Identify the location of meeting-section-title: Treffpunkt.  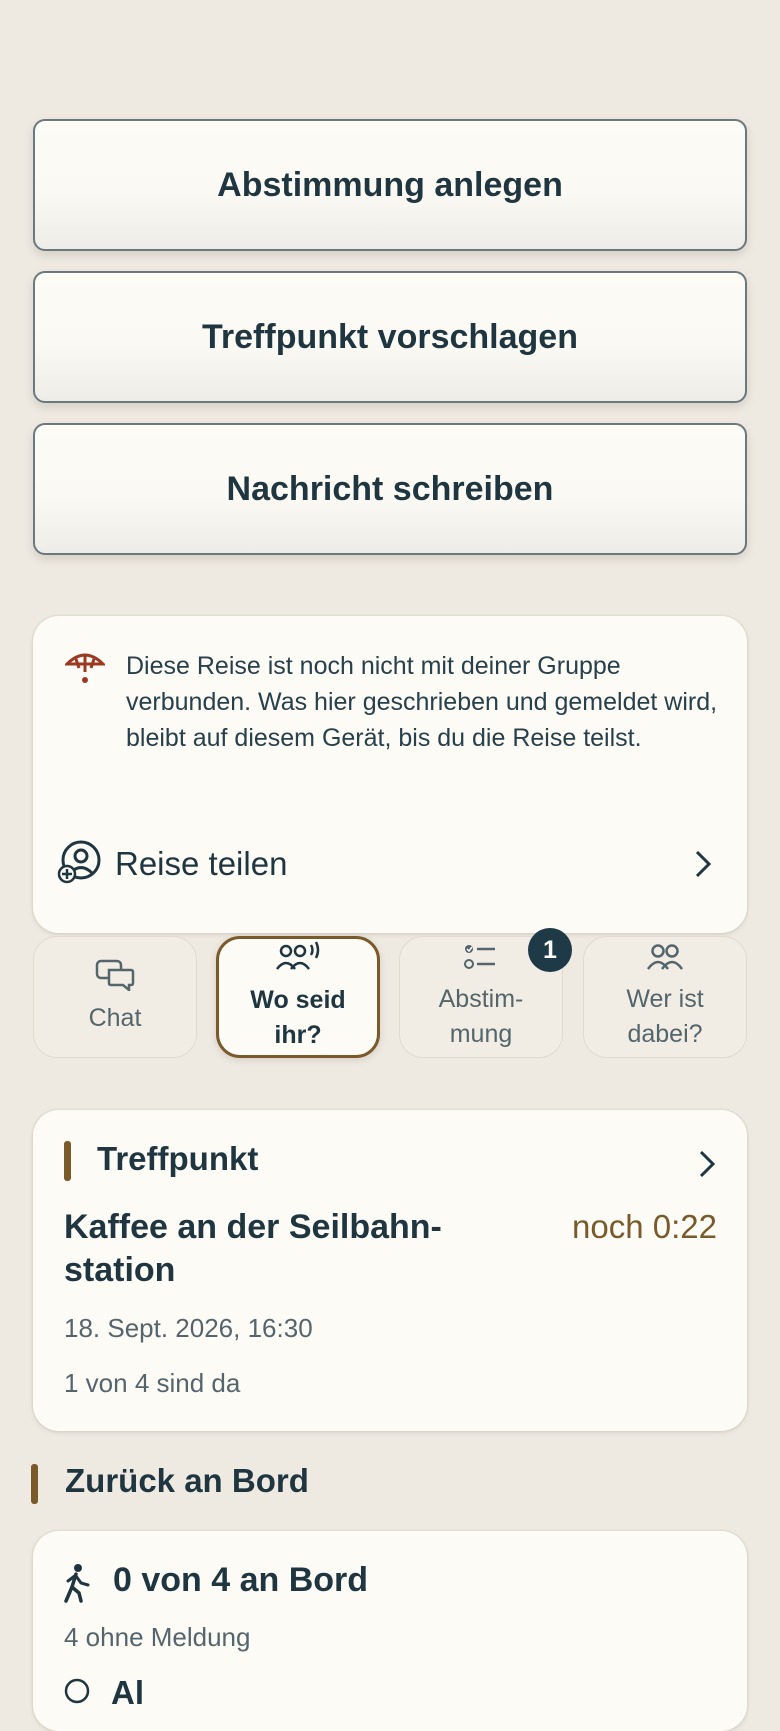
(178, 1158).